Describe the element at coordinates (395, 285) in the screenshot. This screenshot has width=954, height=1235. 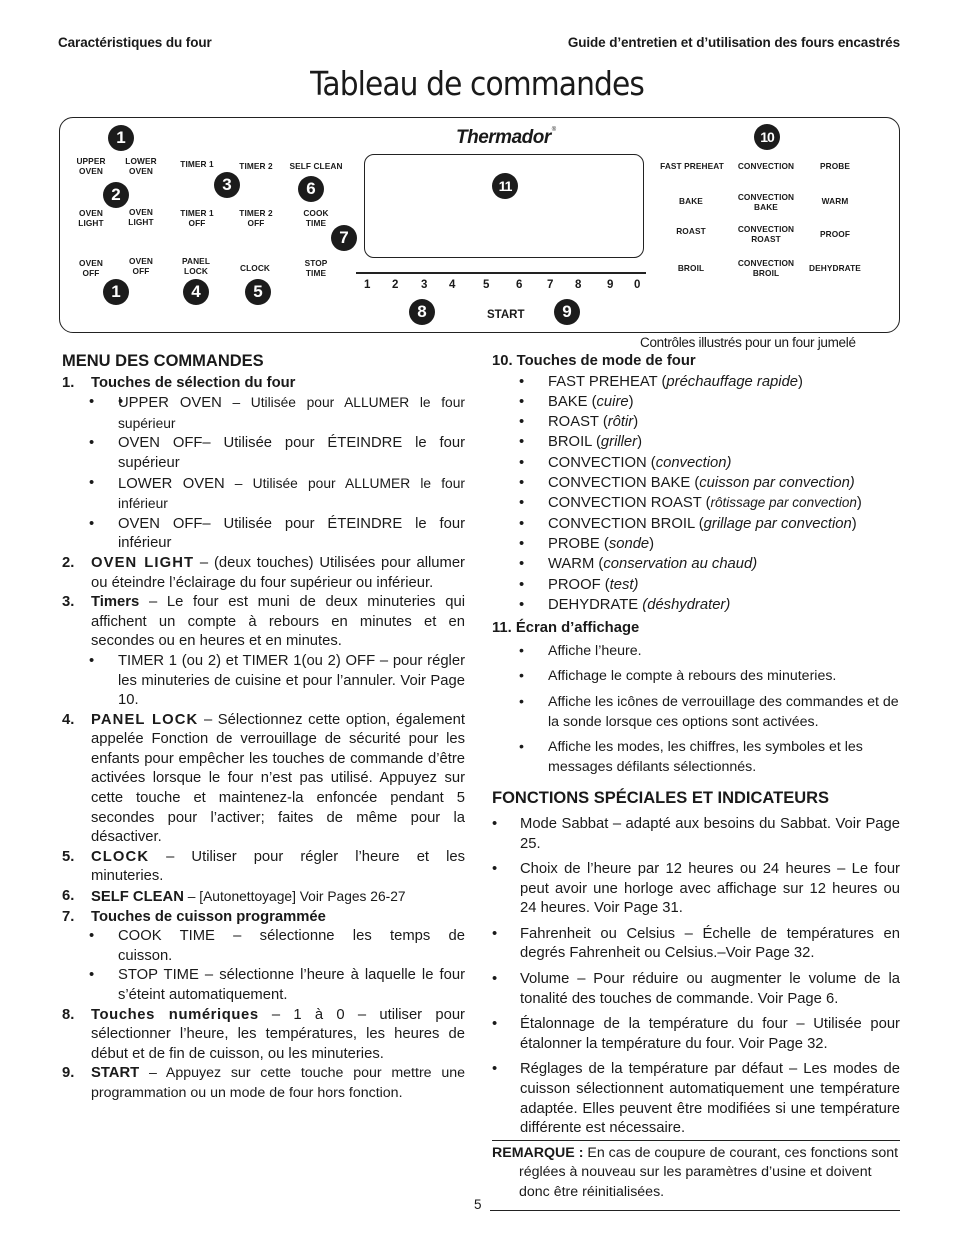
I see `key-number-2: 2` at that location.